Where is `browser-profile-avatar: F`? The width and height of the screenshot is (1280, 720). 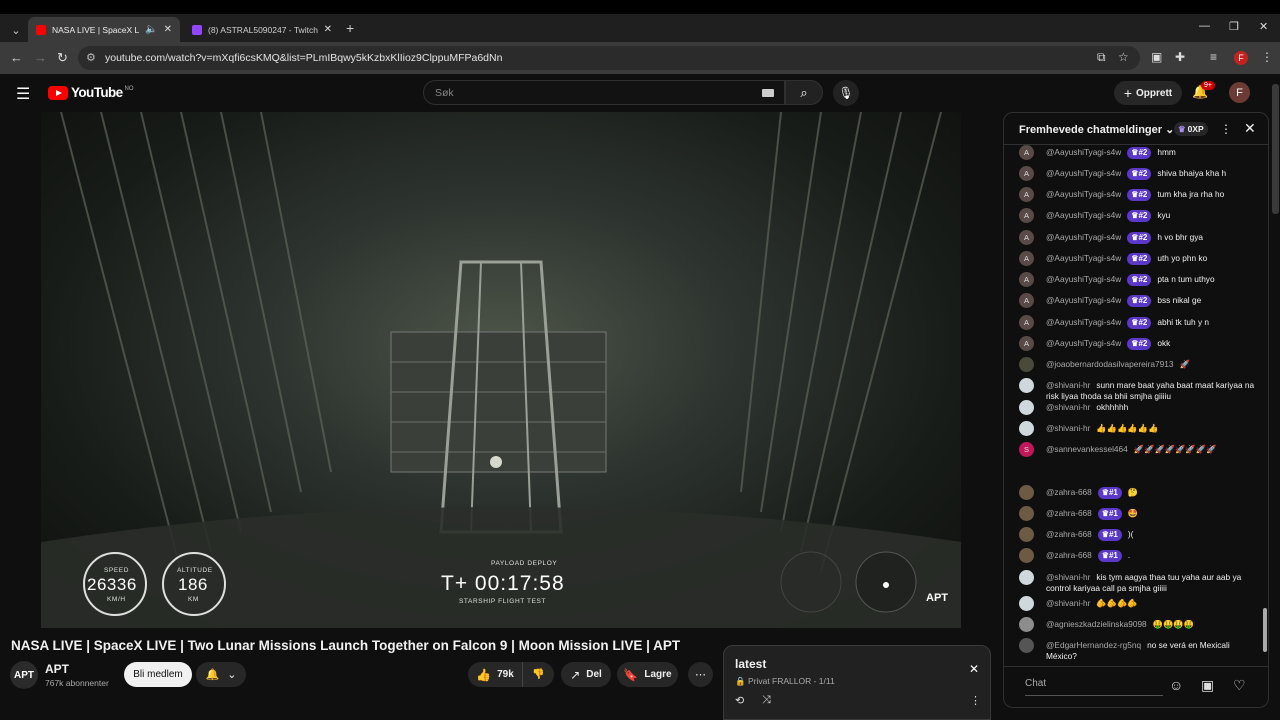 browser-profile-avatar: F is located at coordinates (1241, 58).